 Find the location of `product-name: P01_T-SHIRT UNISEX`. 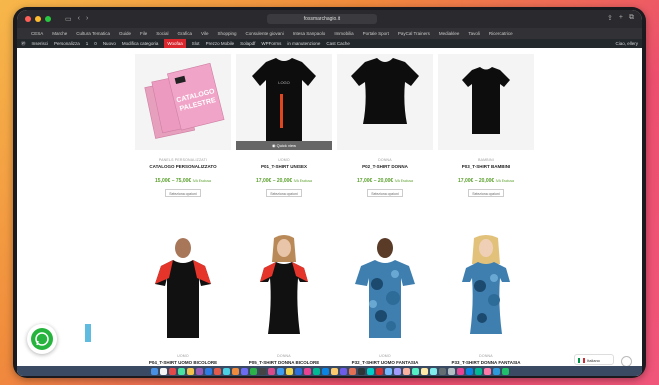

product-name: P01_T-SHIRT UNISEX is located at coordinates (284, 166).